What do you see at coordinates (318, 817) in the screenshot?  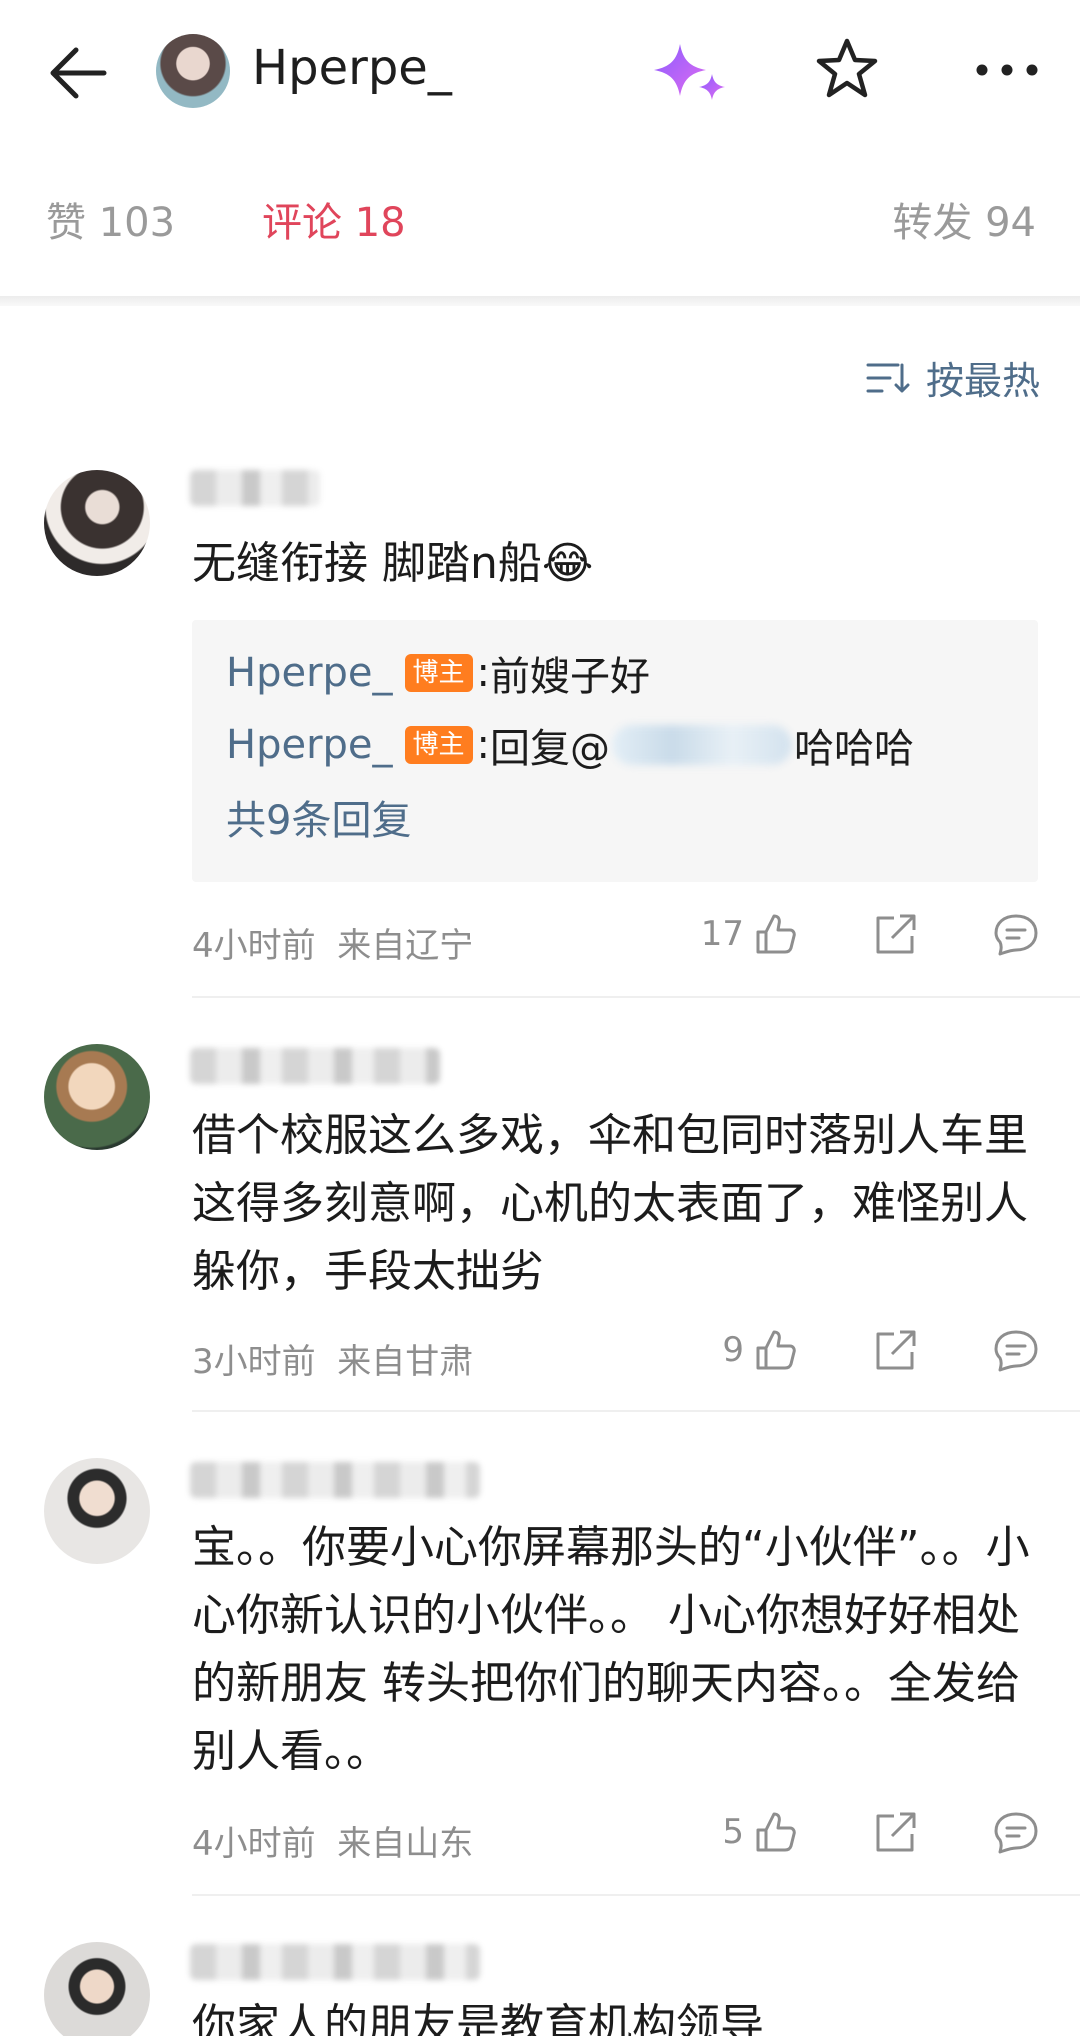 I see `view-all-replies-link: 共9条回复` at bounding box center [318, 817].